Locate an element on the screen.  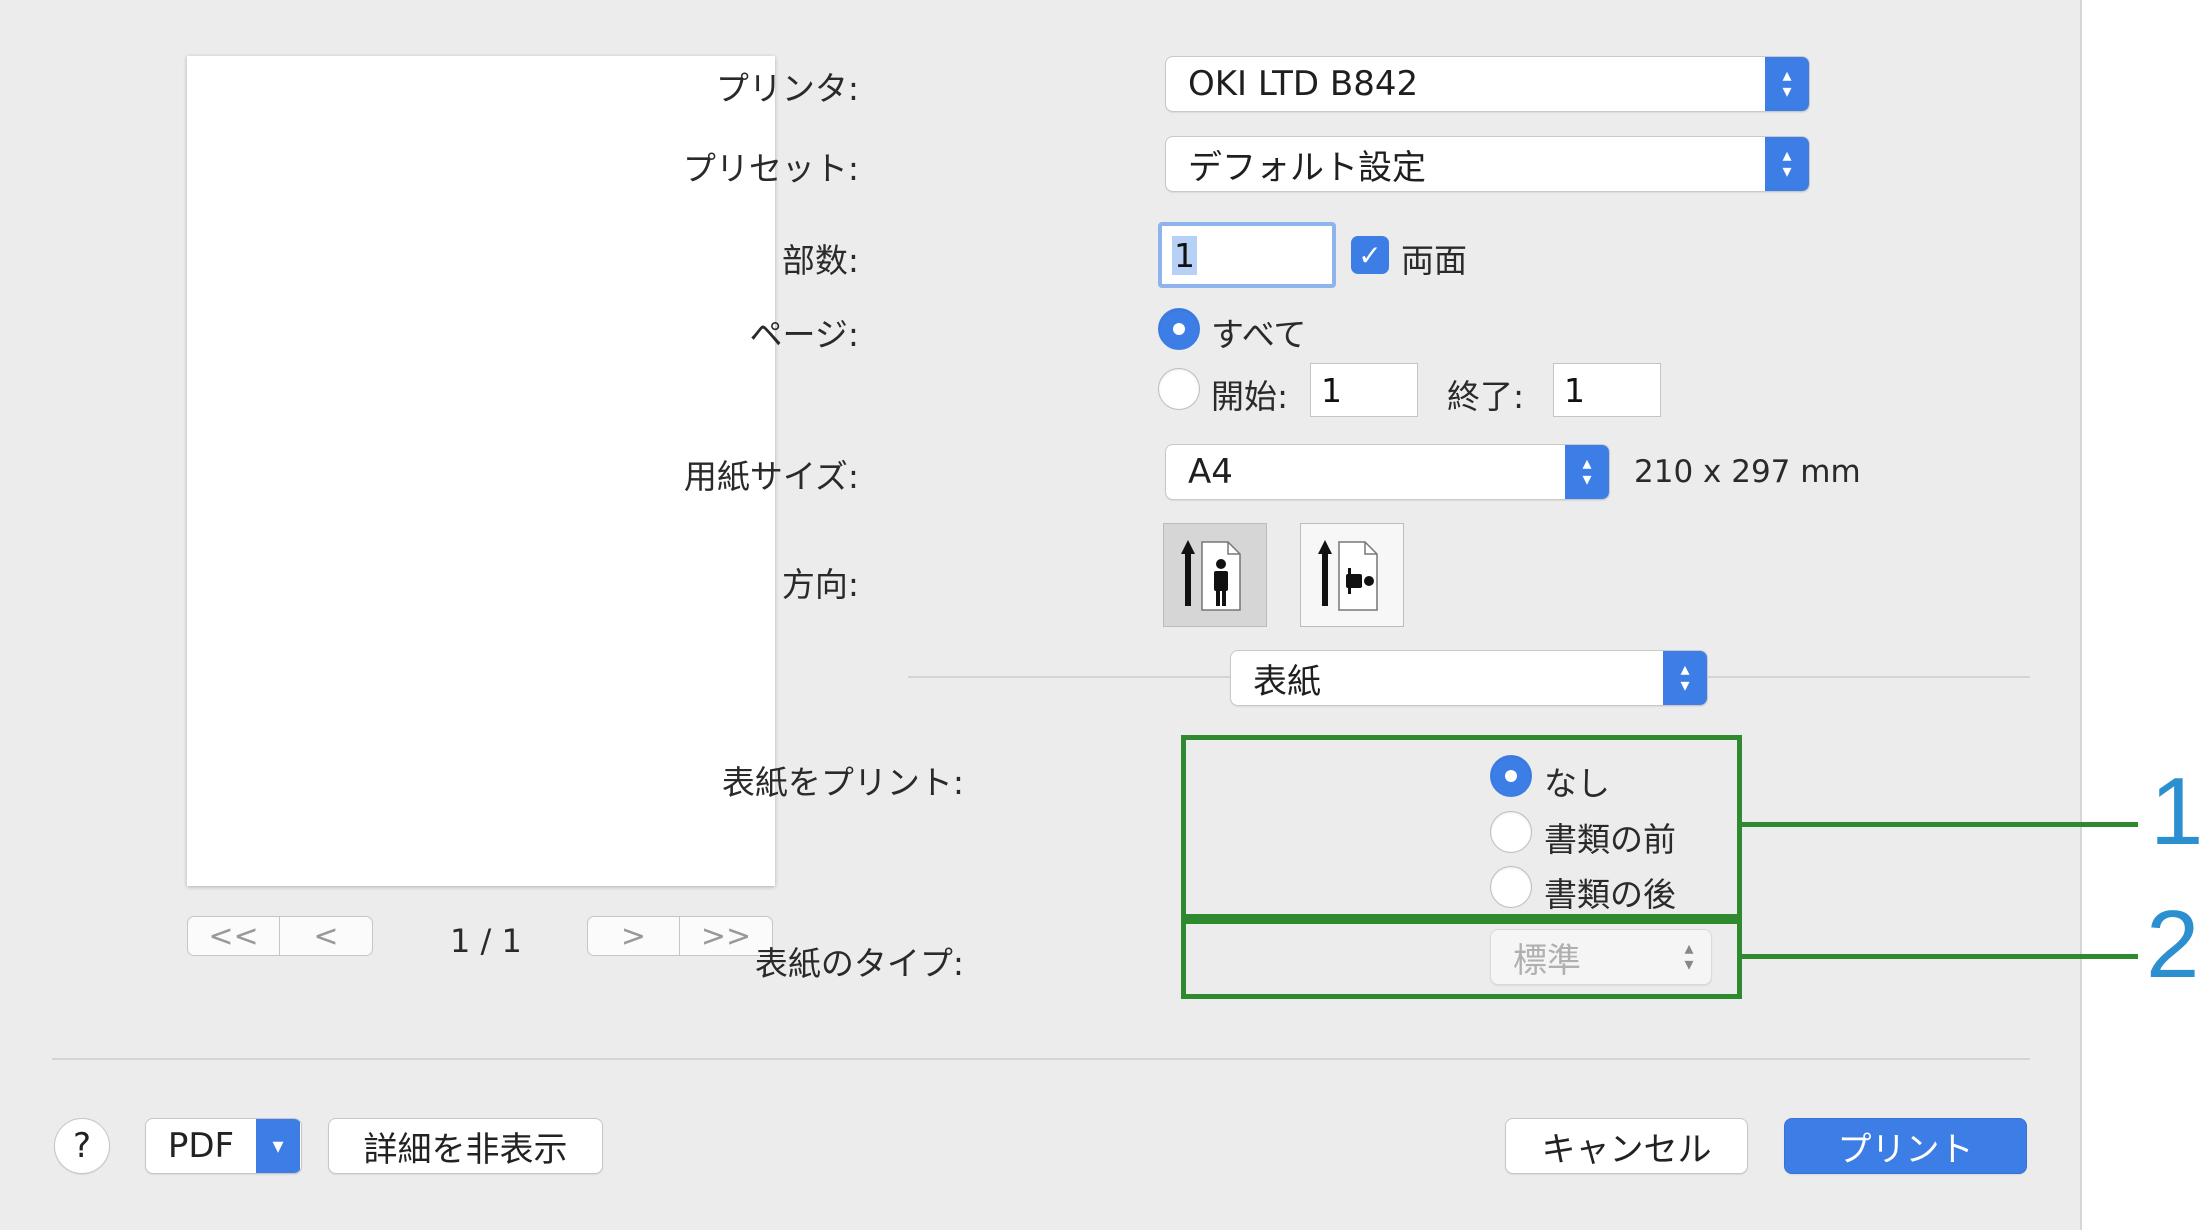
preview-nav-forward-group: > >> is located at coordinates (680, 936).